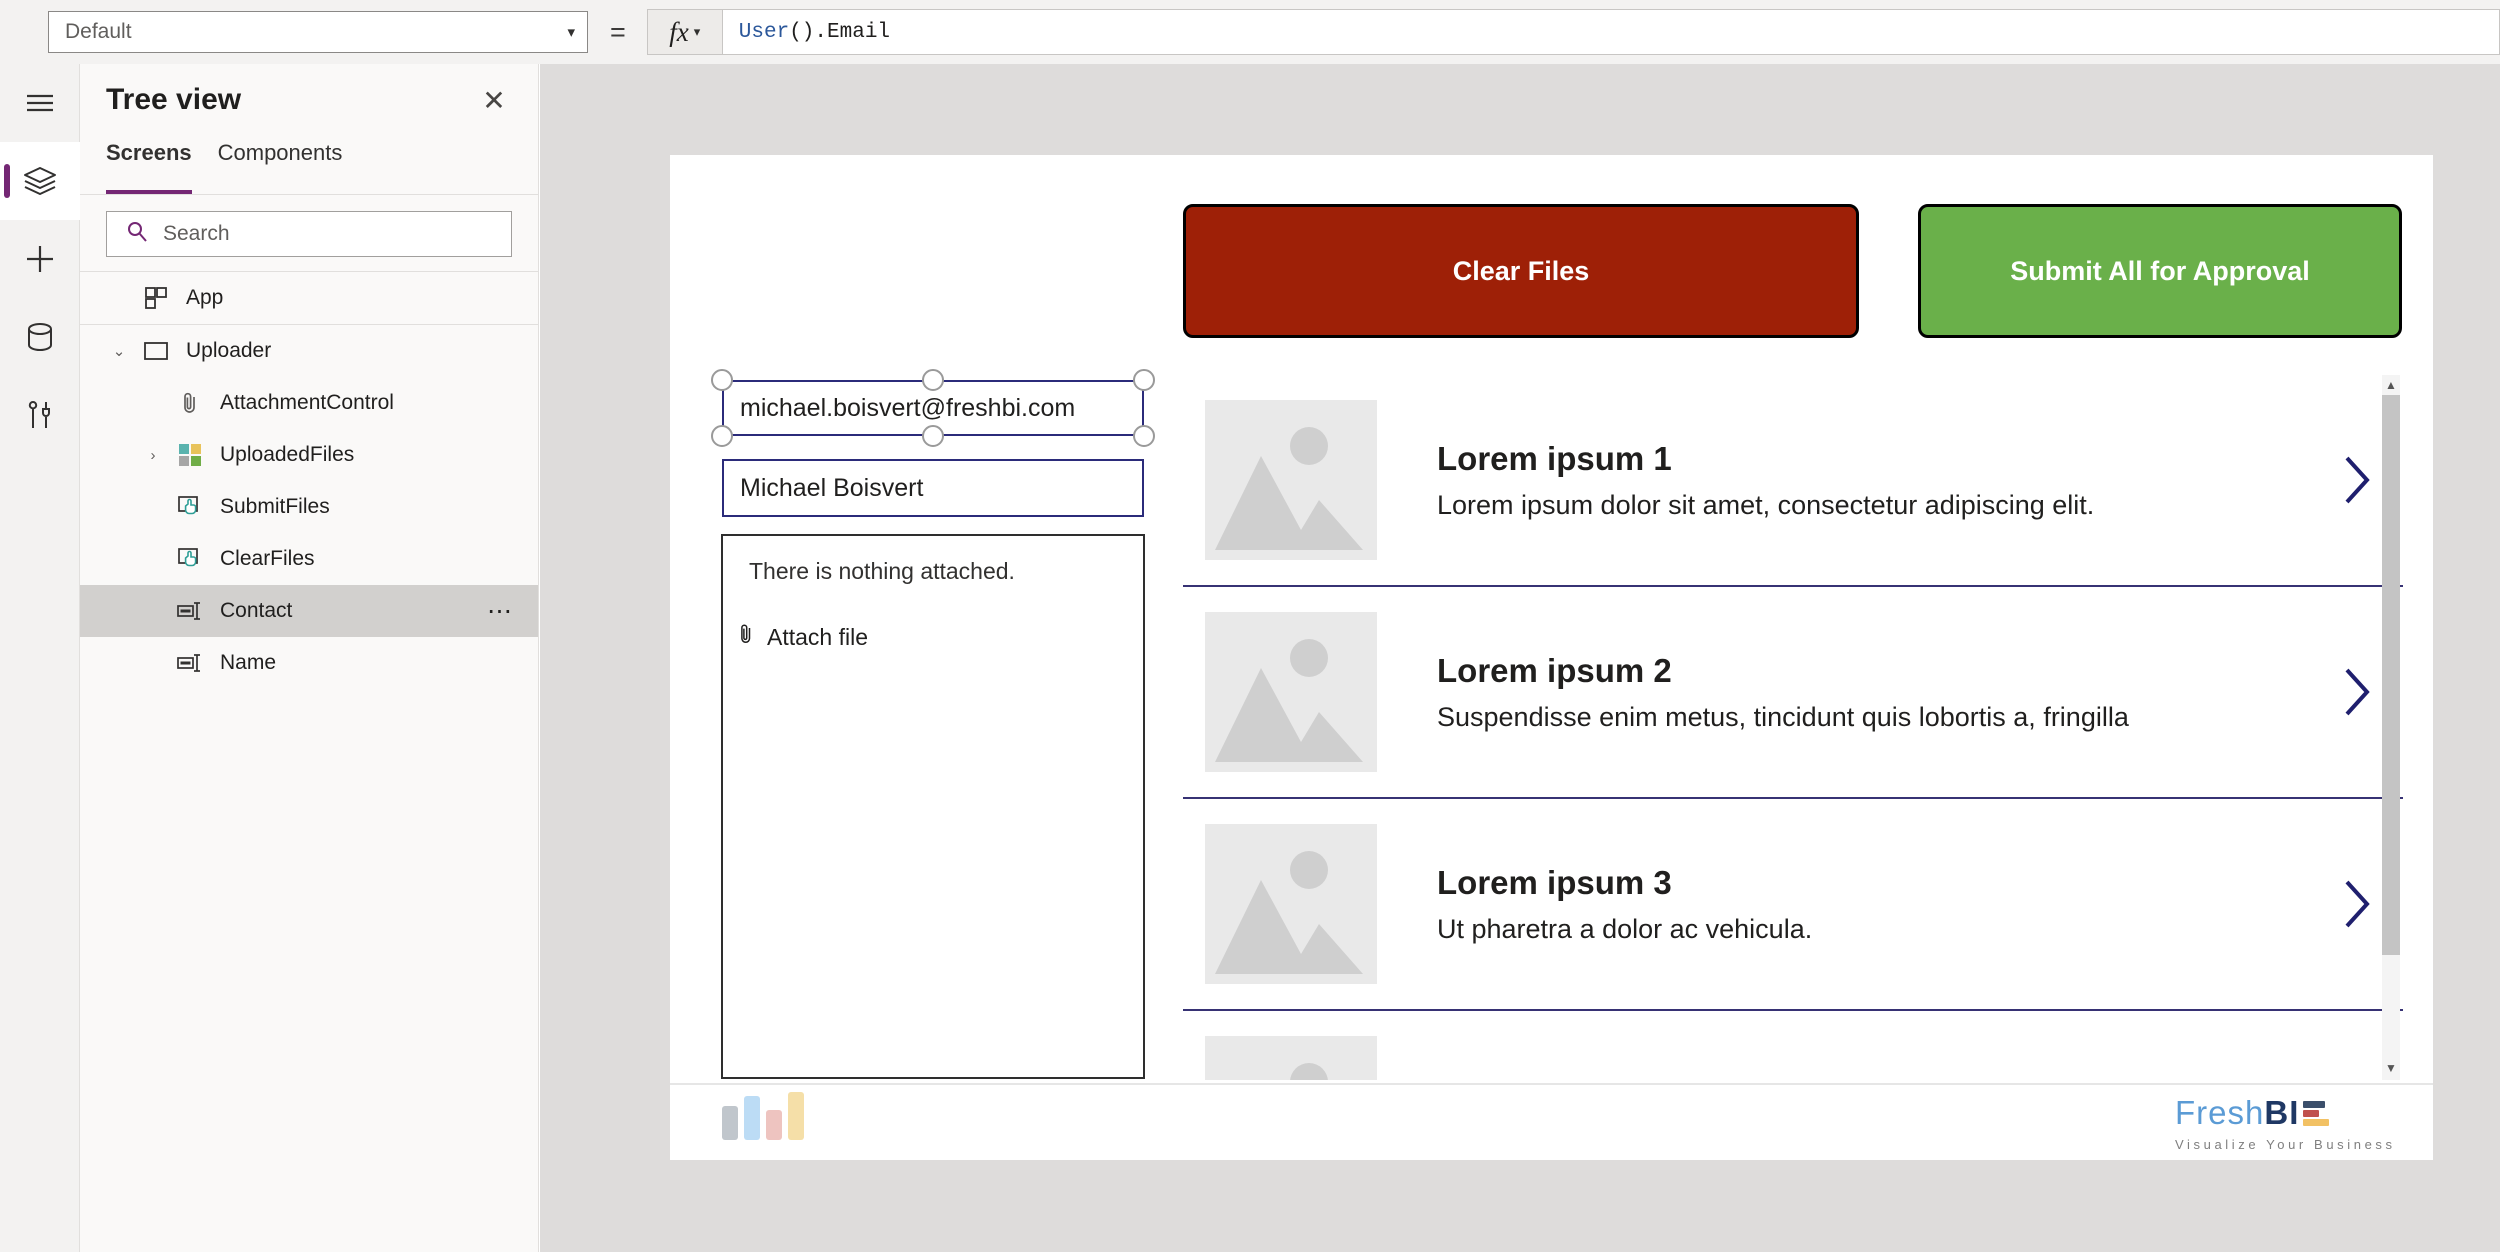 This screenshot has width=2500, height=1252. I want to click on tree-view-tabs: Screens Components, so click(309, 165).